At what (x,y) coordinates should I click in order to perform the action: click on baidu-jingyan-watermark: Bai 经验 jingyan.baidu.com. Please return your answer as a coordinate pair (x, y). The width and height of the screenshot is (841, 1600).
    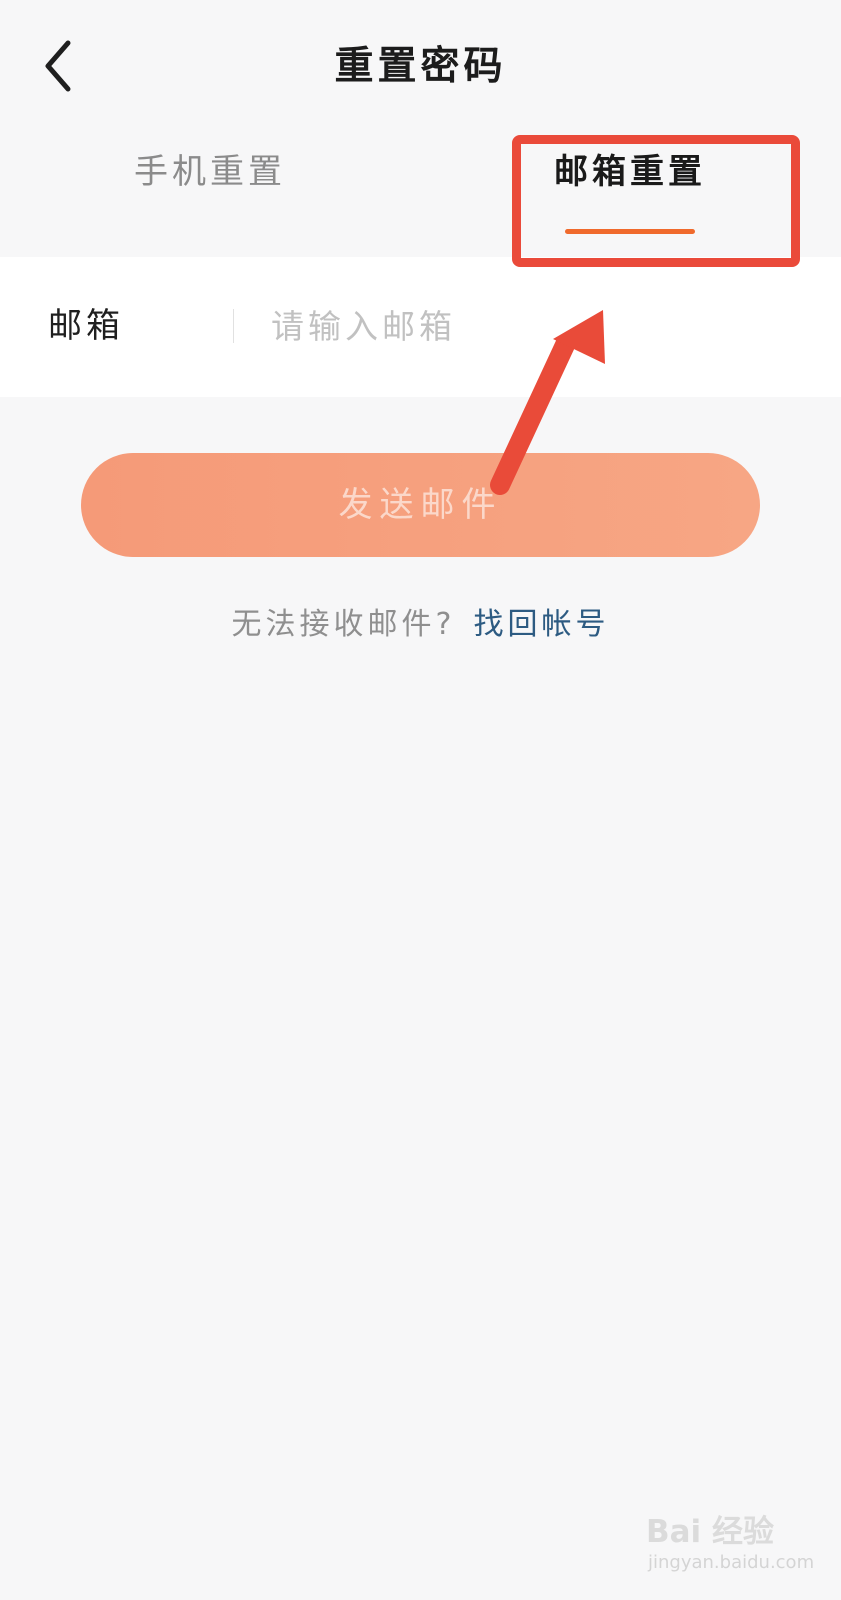
    Looking at the image, I should click on (731, 1547).